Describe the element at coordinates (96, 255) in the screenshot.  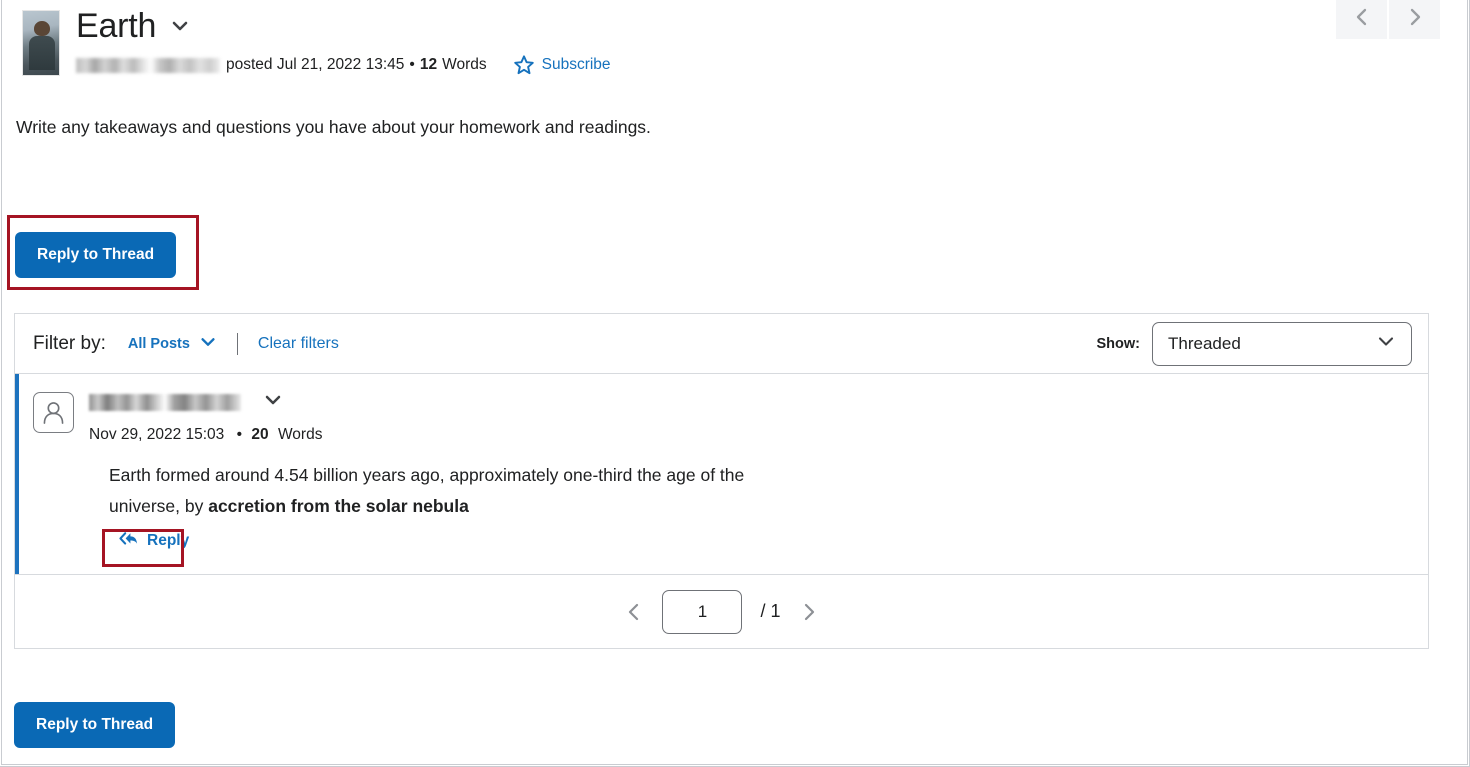
I see `reply-to-thread-button-top: Reply to Thread` at that location.